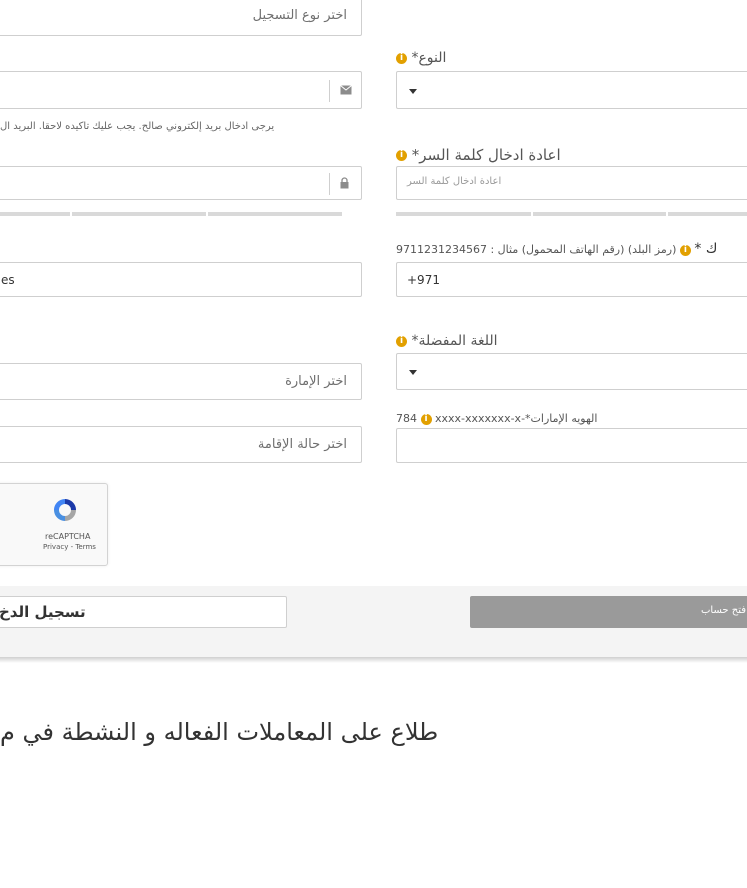 The image size is (747, 888). Describe the element at coordinates (181, 279) in the screenshot. I see `nationality-input: es` at that location.